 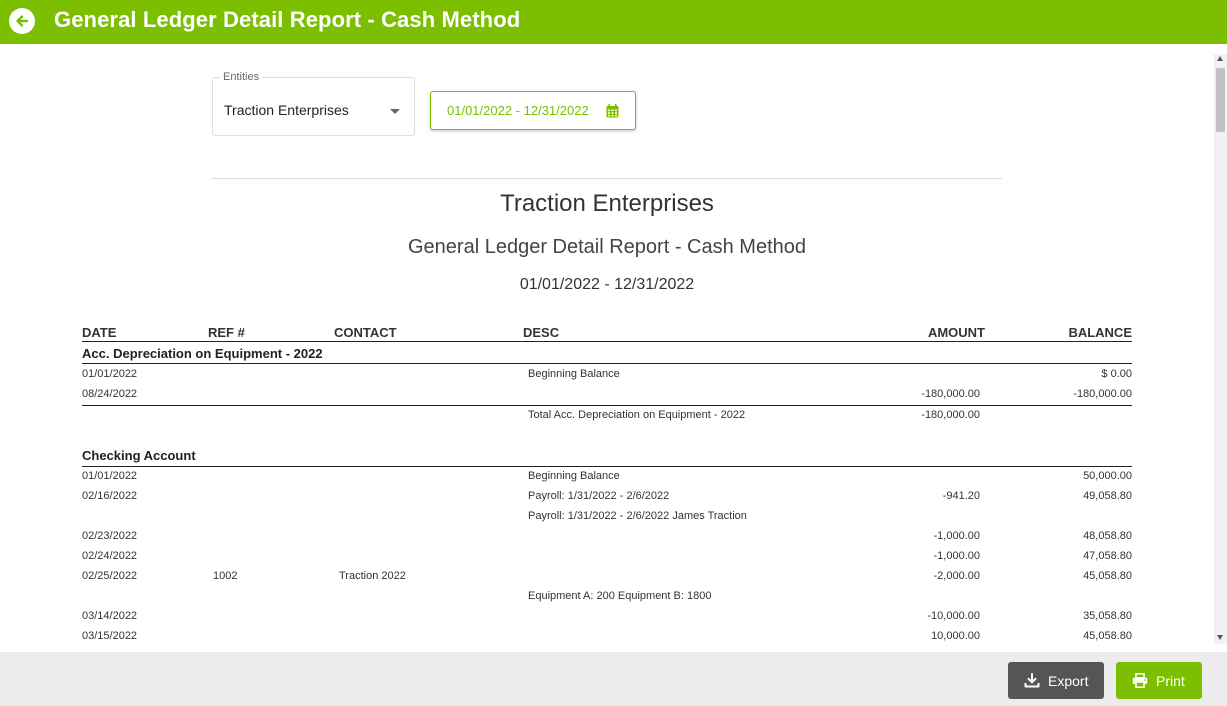 I want to click on vertical-scrollbar, so click(x=1220, y=349).